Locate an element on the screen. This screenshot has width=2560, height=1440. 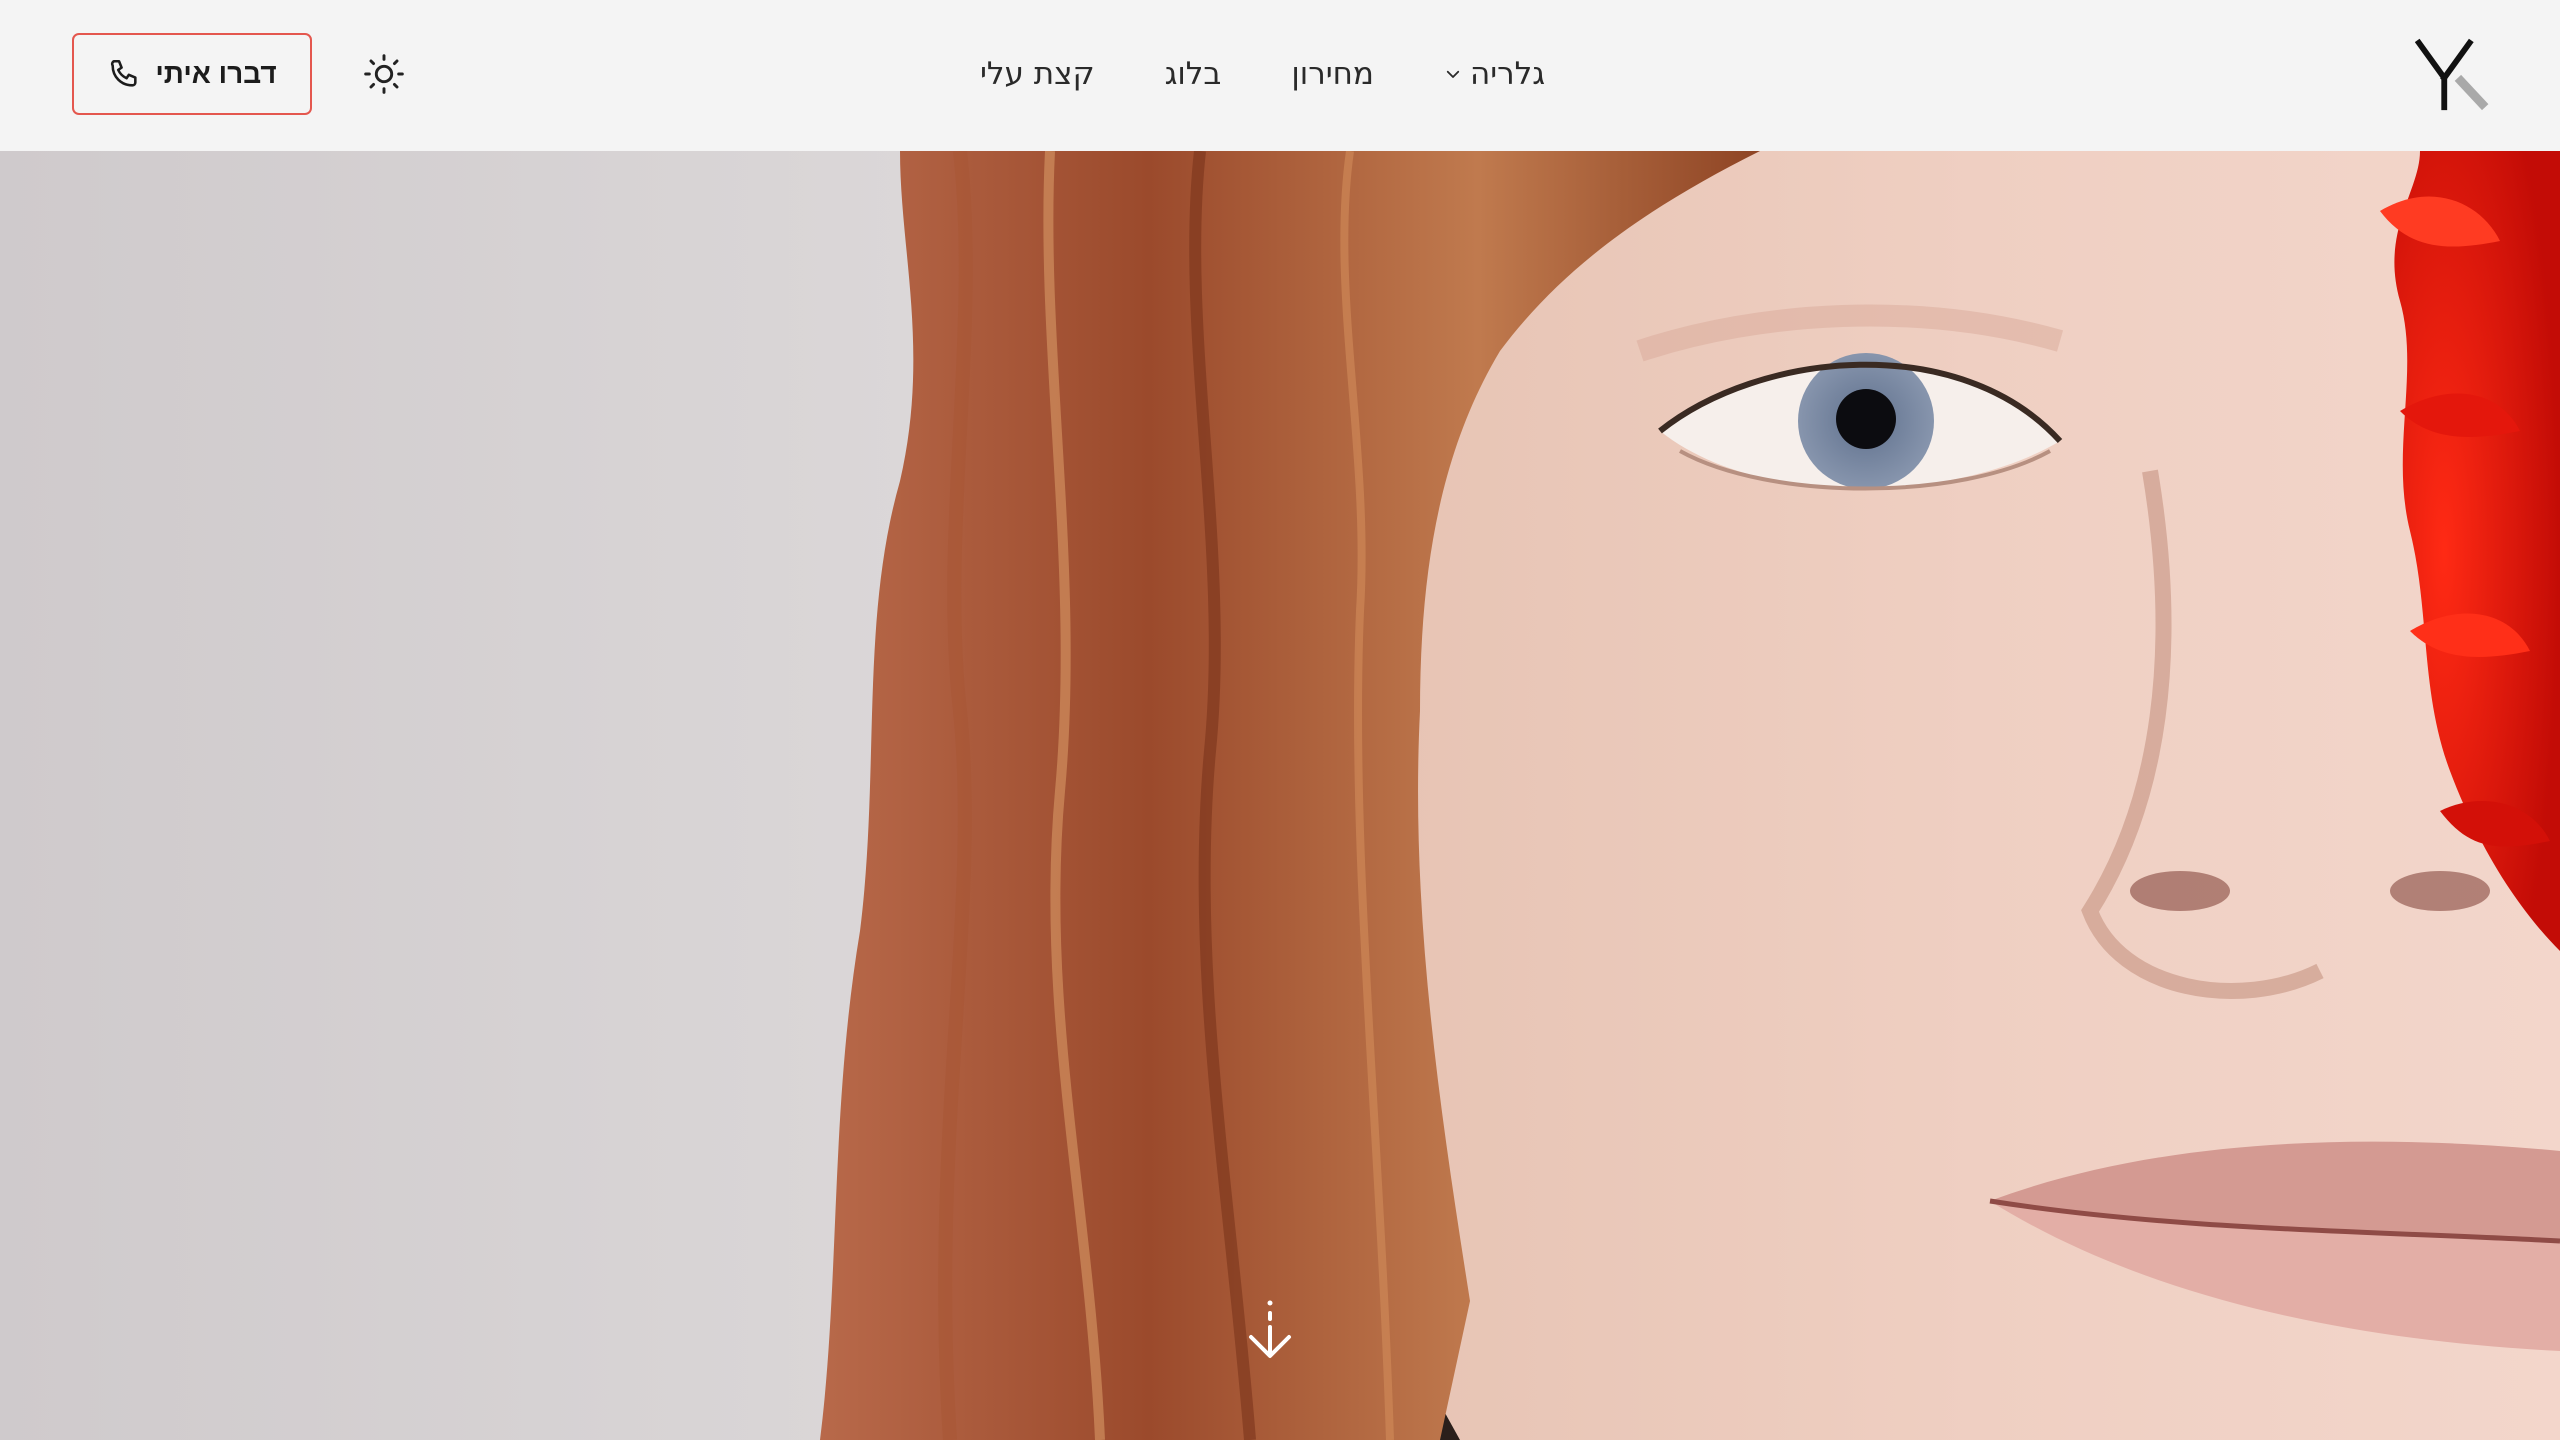
nav-item-blog: בלוג is located at coordinates (1193, 74).